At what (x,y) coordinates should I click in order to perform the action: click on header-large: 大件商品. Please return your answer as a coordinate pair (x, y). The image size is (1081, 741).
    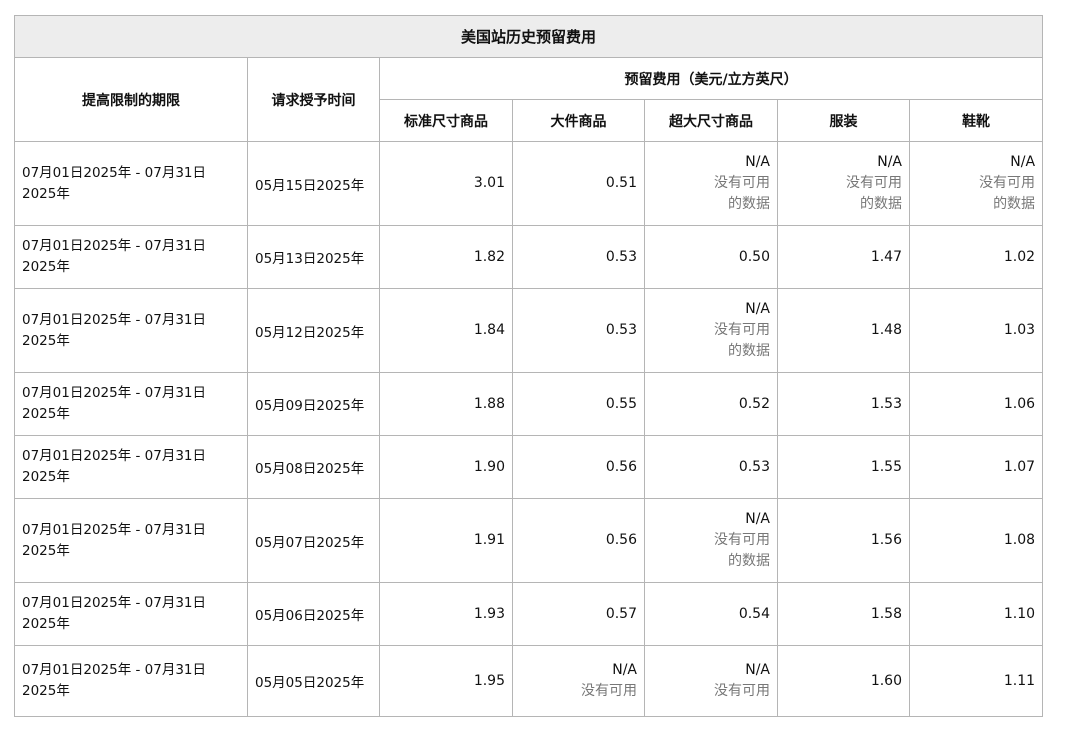
    Looking at the image, I should click on (578, 120).